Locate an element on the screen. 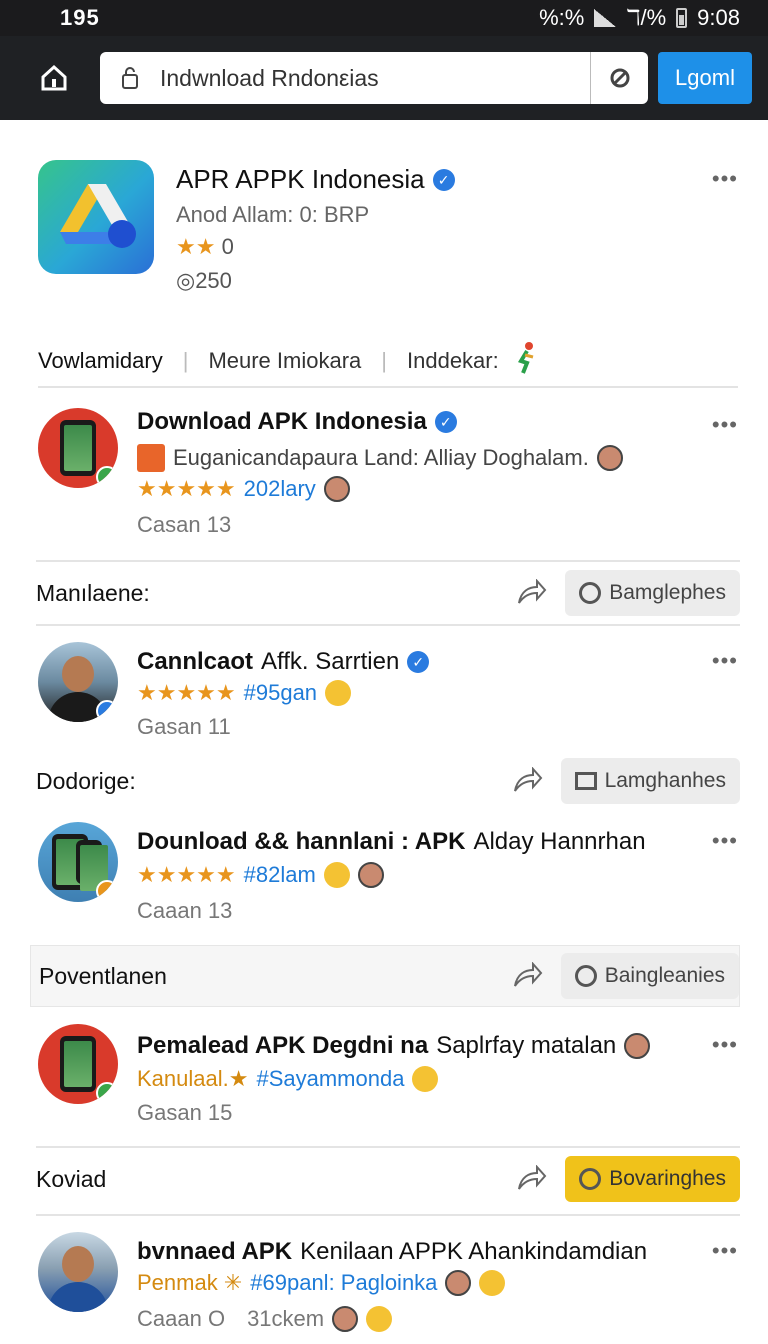 The height and width of the screenshot is (1344, 768). status-left-text: 195 is located at coordinates (80, 17).